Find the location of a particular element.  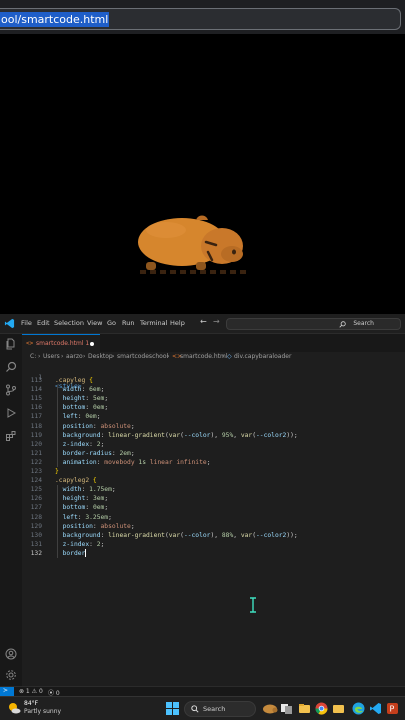

breadcrumb-item: Desktop is located at coordinates (100, 356).